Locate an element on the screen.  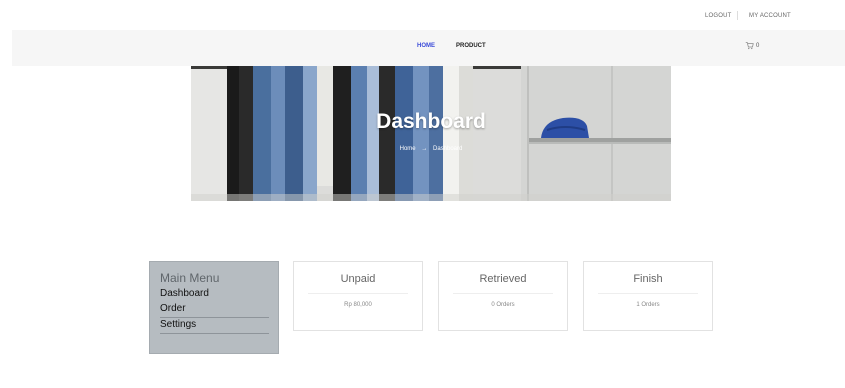
nav-home-link: HOME is located at coordinates (426, 46).